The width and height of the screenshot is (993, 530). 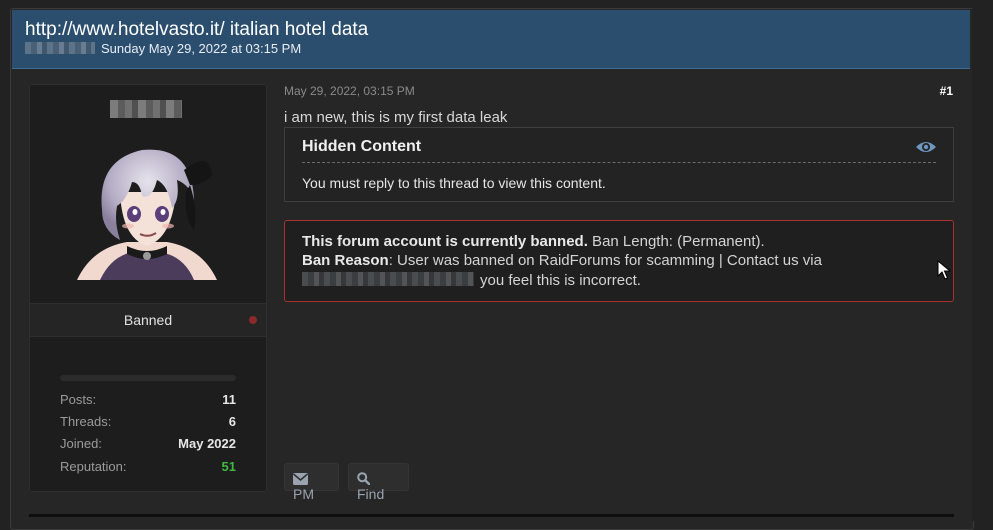 I want to click on post-divider, so click(x=491, y=515).